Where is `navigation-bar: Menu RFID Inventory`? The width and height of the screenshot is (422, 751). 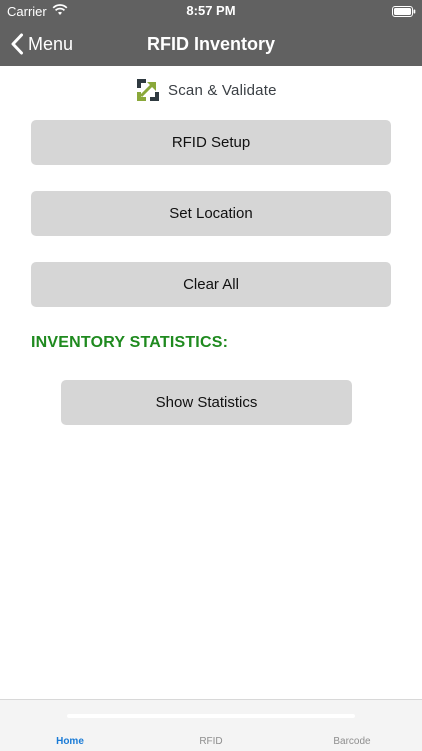
navigation-bar: Menu RFID Inventory is located at coordinates (211, 44).